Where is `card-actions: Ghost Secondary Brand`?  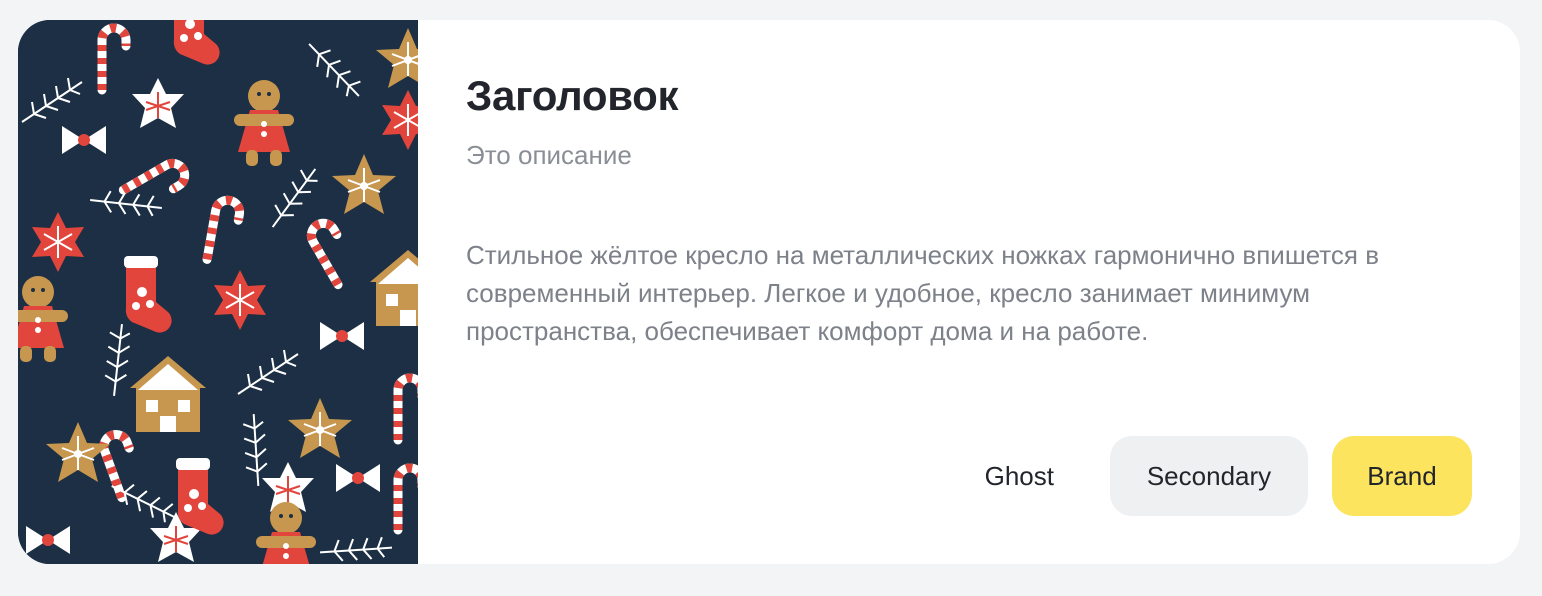 card-actions: Ghost Secondary Brand is located at coordinates (1212, 476).